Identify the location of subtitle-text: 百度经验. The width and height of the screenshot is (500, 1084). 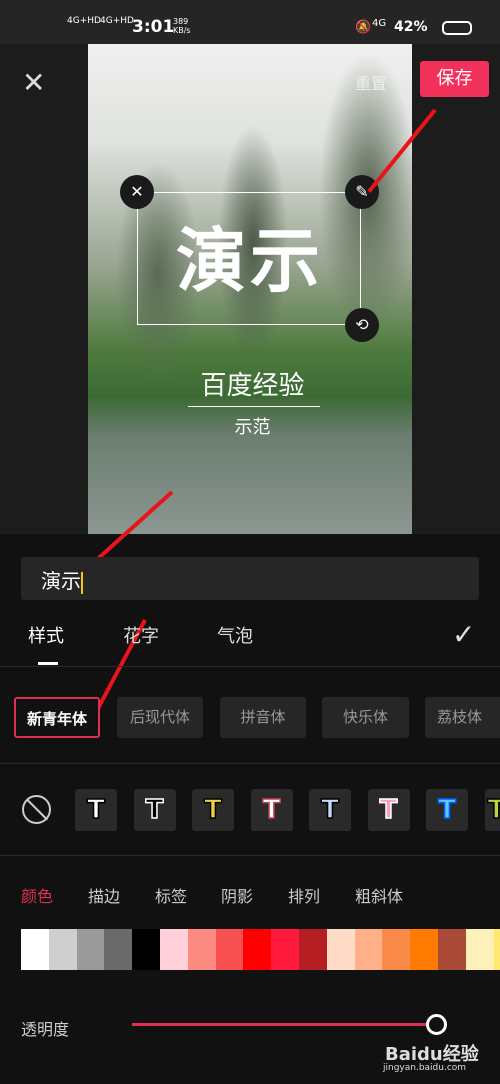
(252, 386).